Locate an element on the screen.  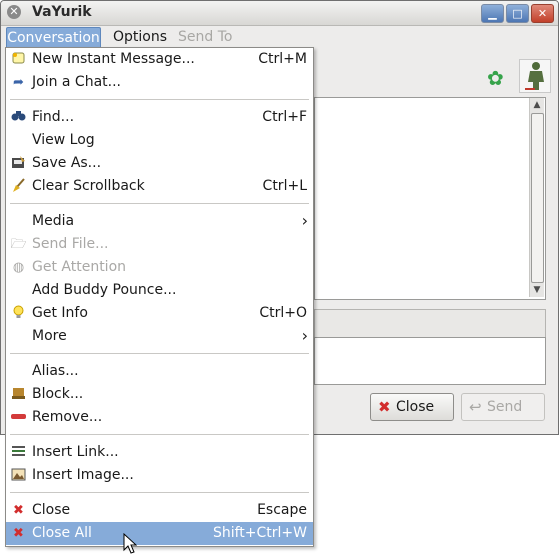
scroll-thumb is located at coordinates (537, 198).